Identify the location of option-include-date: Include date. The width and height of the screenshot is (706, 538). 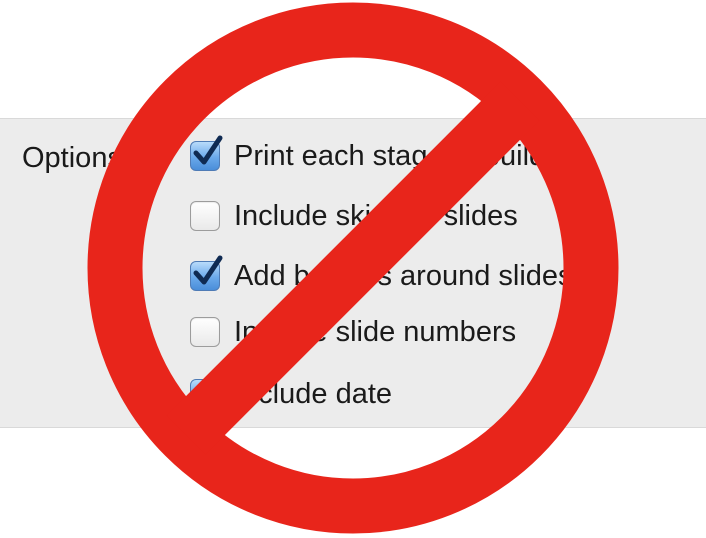
(291, 393).